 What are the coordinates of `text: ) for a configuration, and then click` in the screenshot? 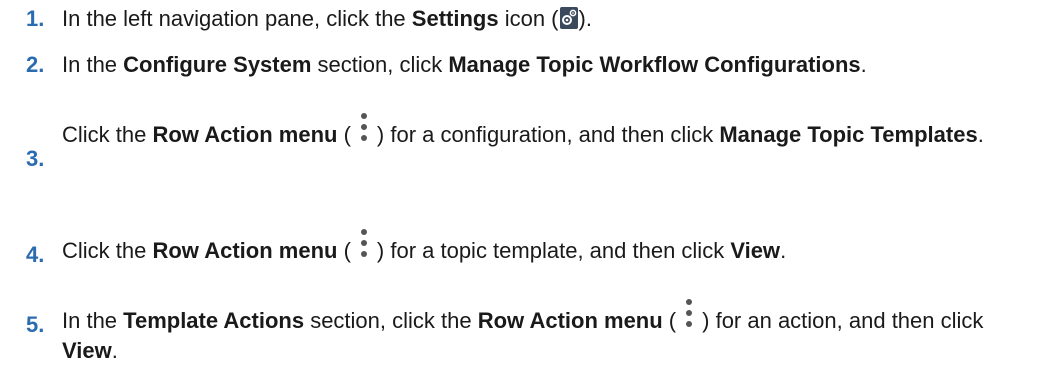 It's located at (548, 134).